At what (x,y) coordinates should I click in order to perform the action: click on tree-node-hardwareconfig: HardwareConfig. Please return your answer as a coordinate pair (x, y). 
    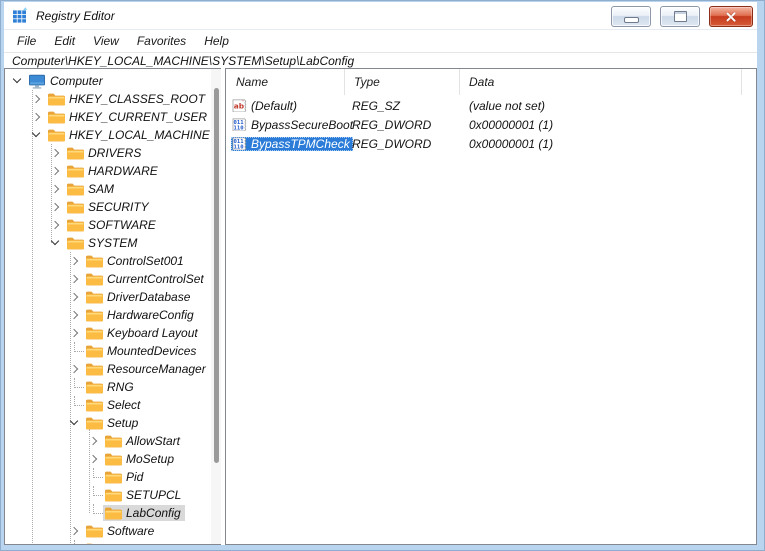
    Looking at the image, I should click on (141, 315).